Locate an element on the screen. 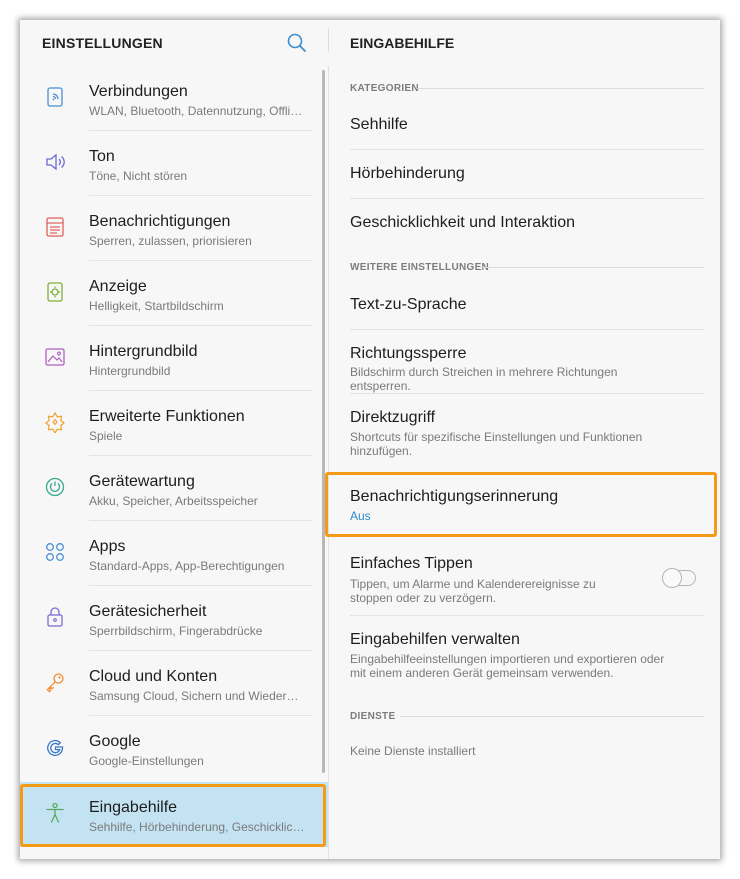 The height and width of the screenshot is (879, 740). toggle-knob is located at coordinates (672, 578).